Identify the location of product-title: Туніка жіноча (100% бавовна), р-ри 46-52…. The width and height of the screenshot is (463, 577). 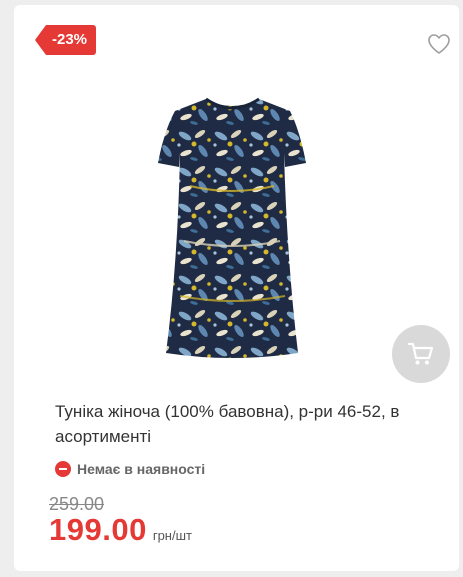
(250, 424).